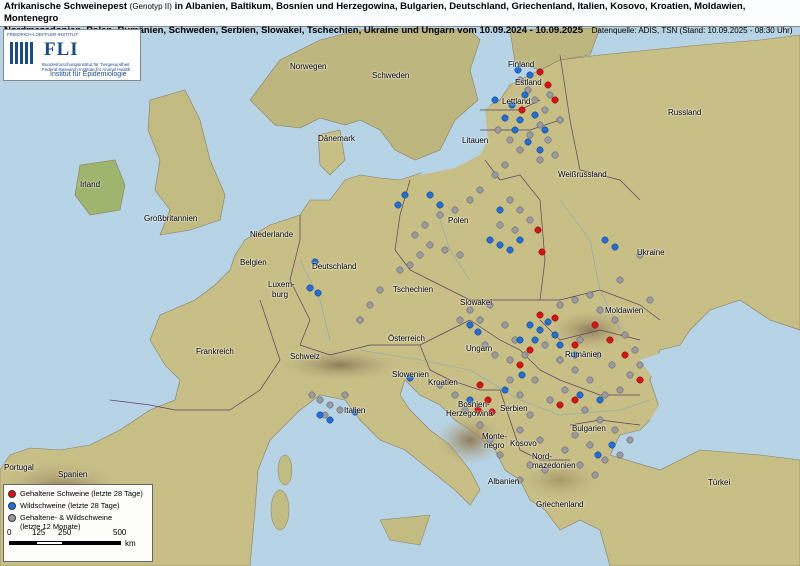  I want to click on label-russland: Russland, so click(685, 112).